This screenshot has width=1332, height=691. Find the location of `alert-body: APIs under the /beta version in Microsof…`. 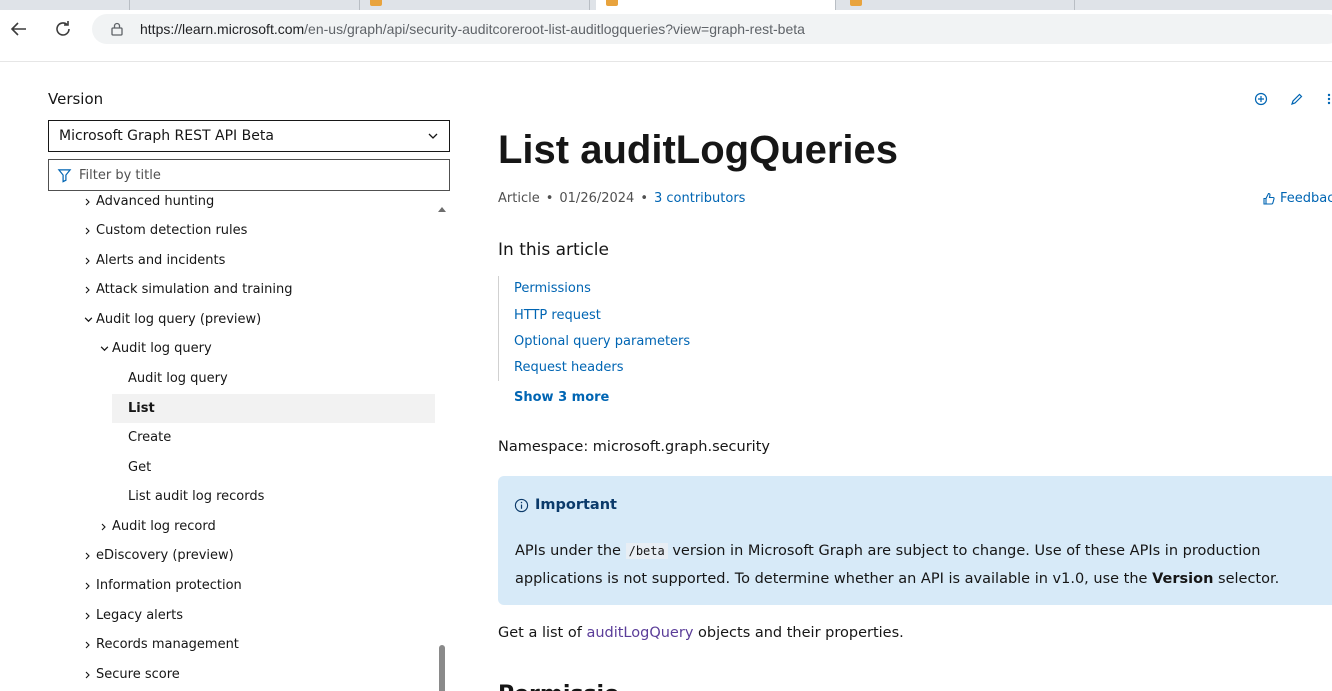

alert-body: APIs under the /beta version in Microsof… is located at coordinates (897, 565).